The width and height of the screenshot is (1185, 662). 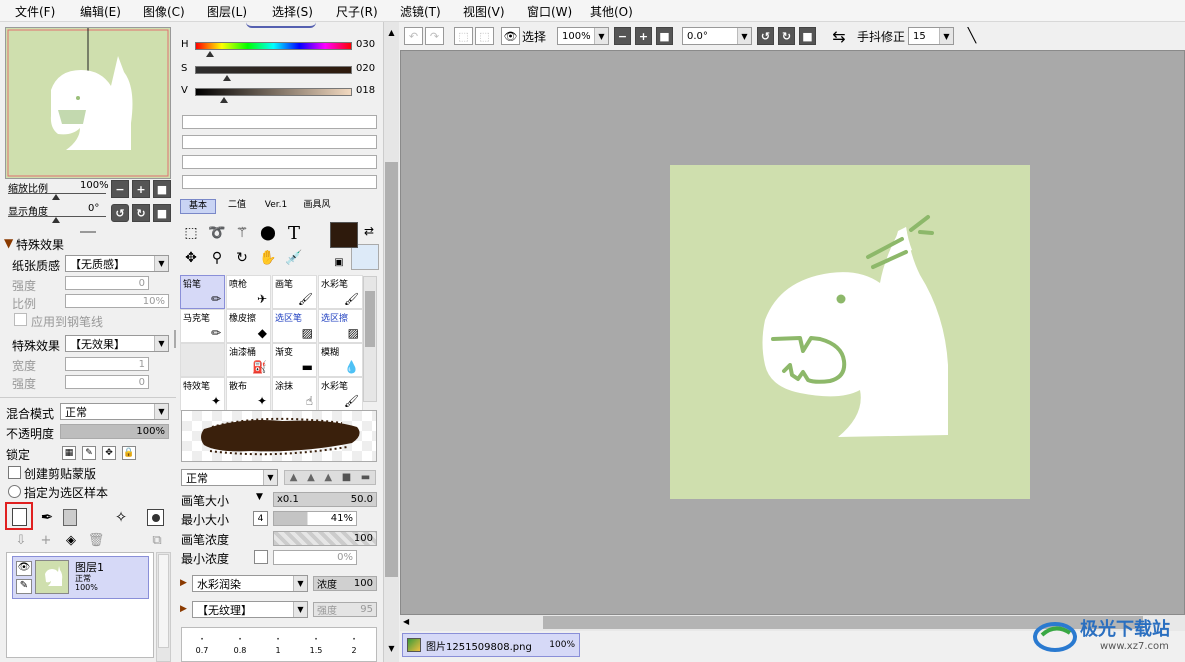 What do you see at coordinates (14, 472) in the screenshot?
I see `clip-mask-checkbox` at bounding box center [14, 472].